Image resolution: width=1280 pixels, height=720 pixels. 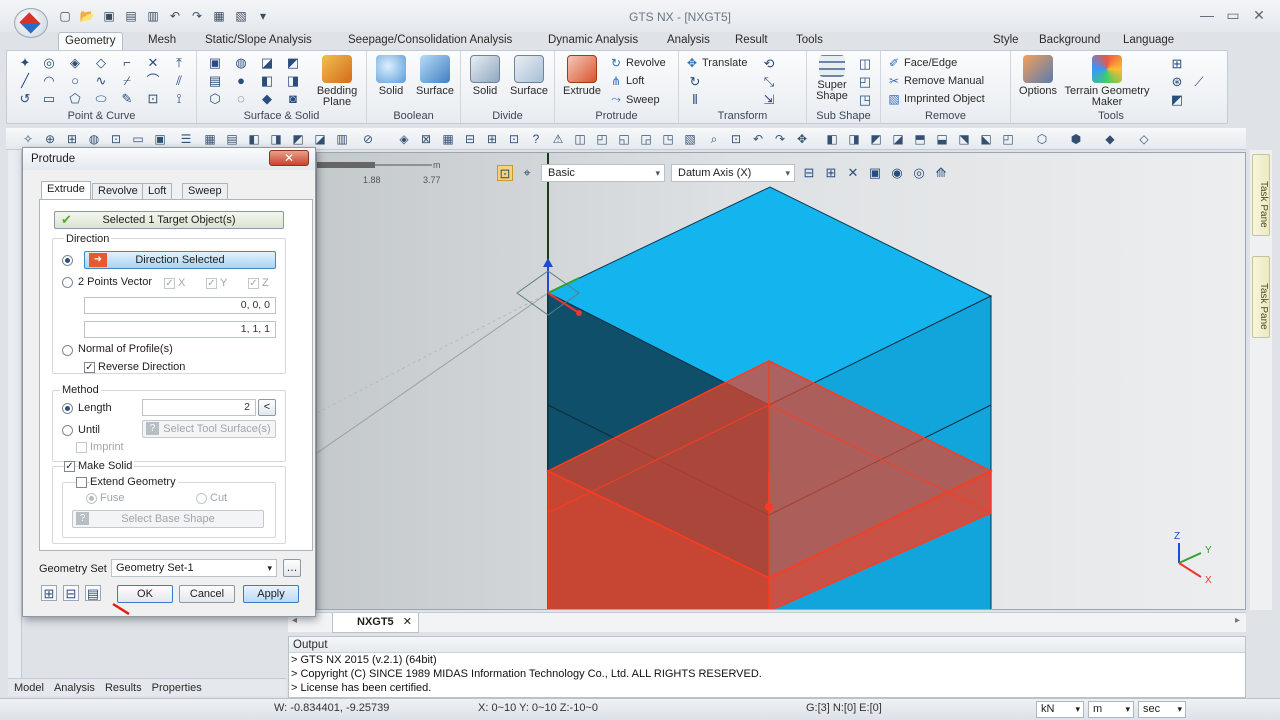 I want to click on tb-icon-4: ◍, so click(x=94, y=139).